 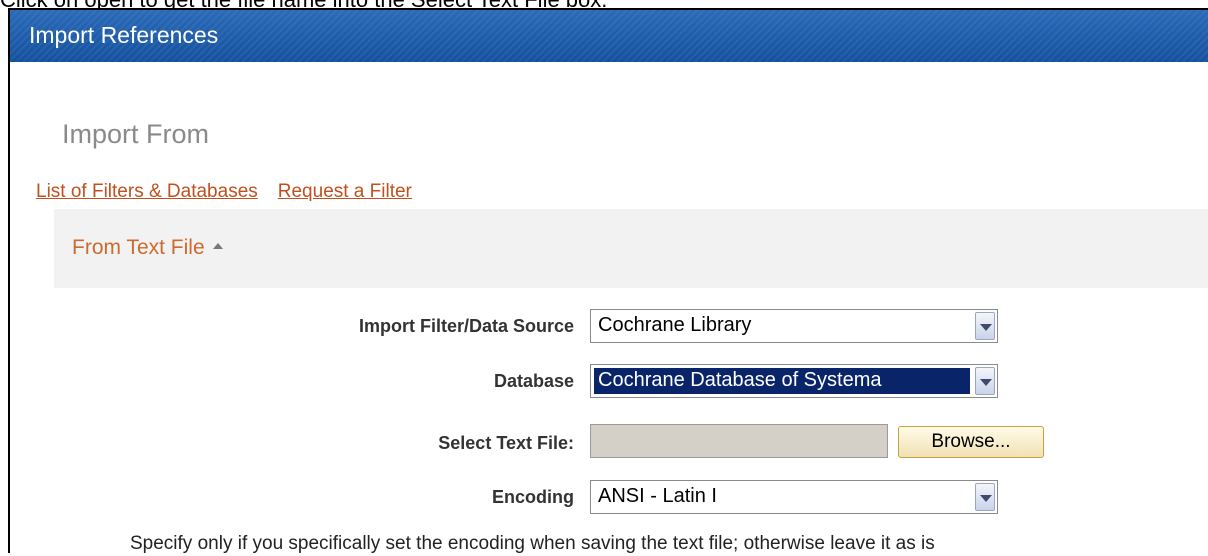 What do you see at coordinates (147, 191) in the screenshot?
I see `filters-databases-link: List of Filters & Databases` at bounding box center [147, 191].